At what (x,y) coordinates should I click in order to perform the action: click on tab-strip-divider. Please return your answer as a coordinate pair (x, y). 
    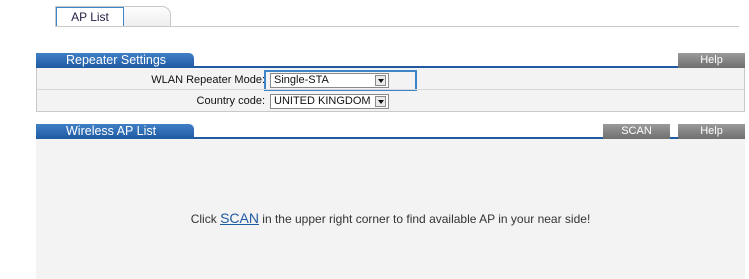
    Looking at the image, I should click on (397, 26).